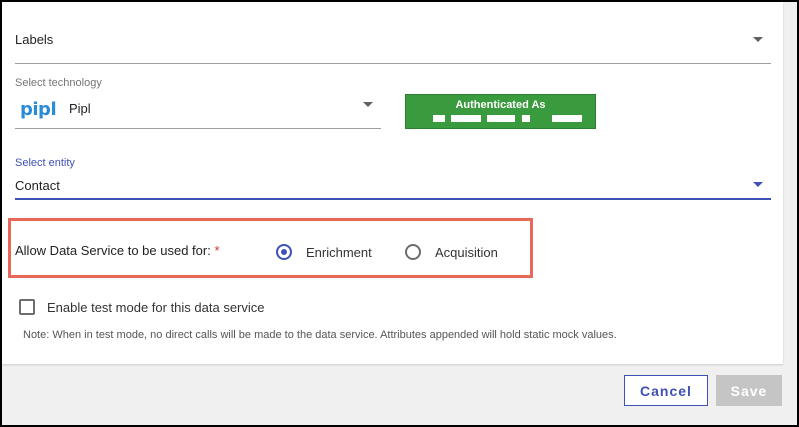  Describe the element at coordinates (666, 390) in the screenshot. I see `cancel-button: Cancel` at that location.